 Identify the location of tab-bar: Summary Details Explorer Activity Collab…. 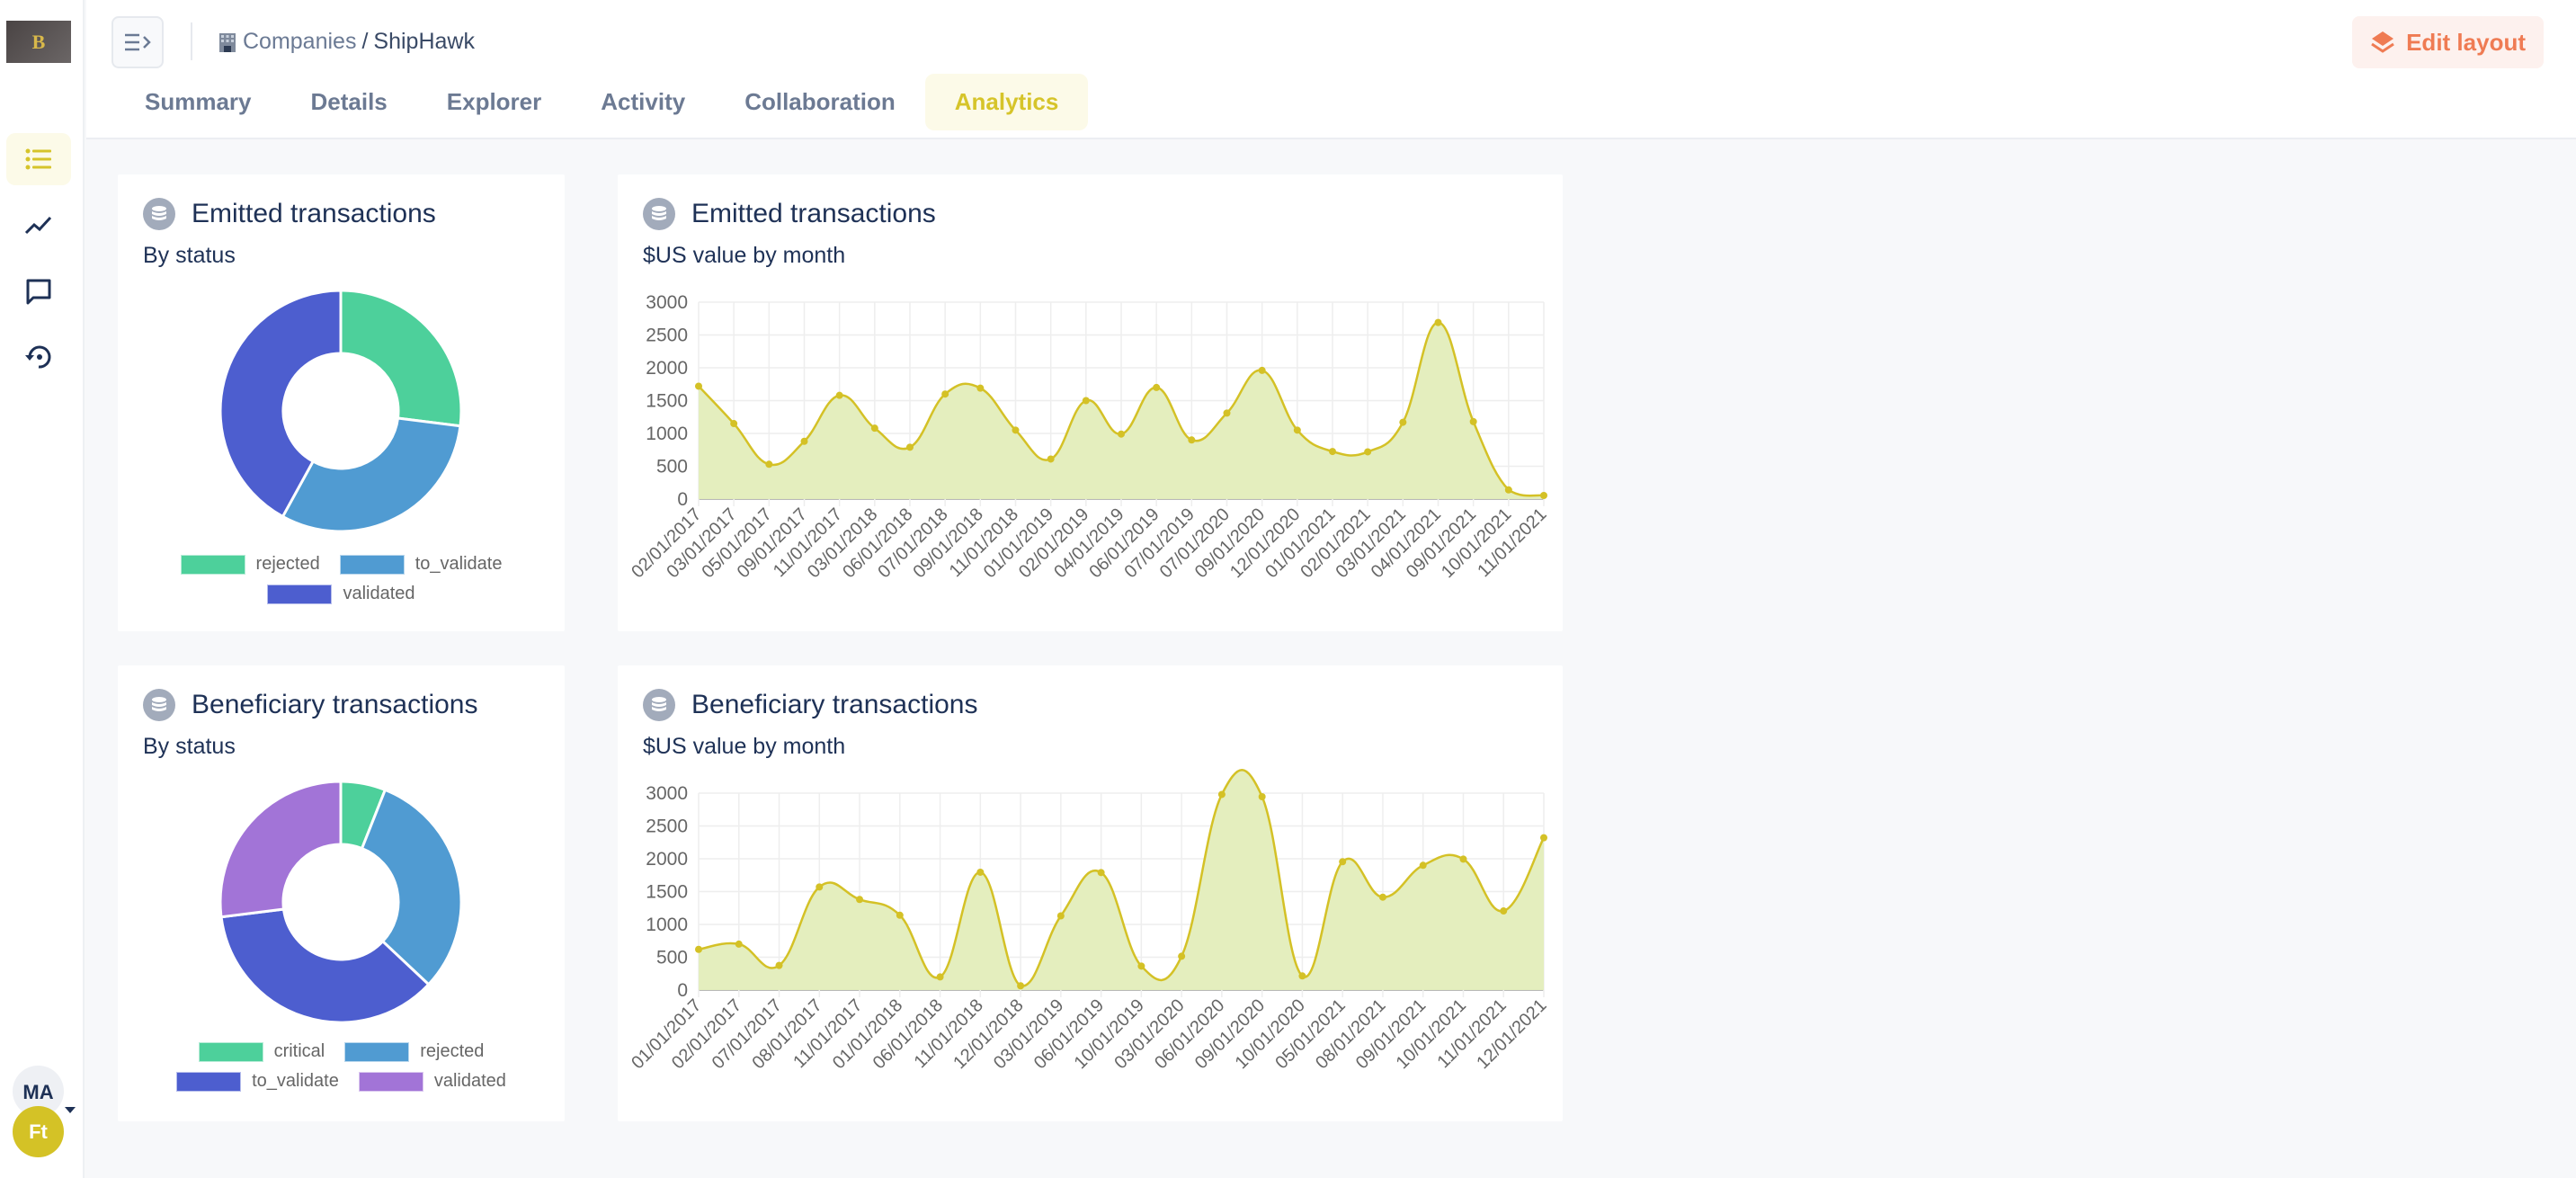
(602, 102).